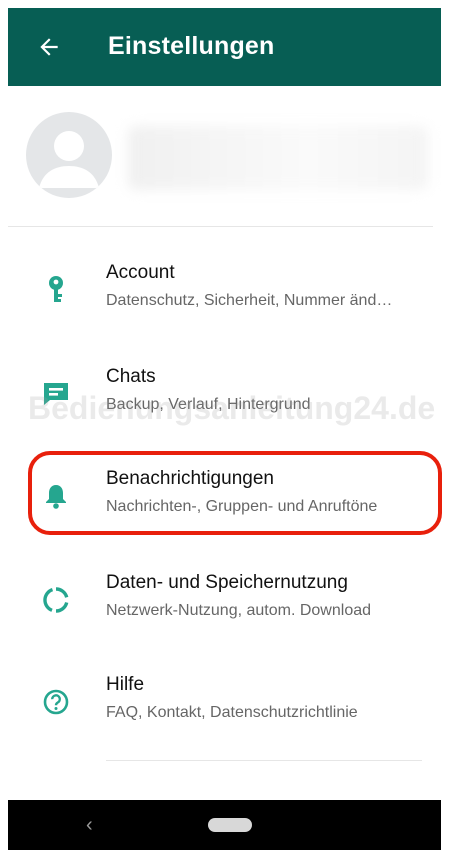  What do you see at coordinates (49, 47) in the screenshot?
I see `back-arrow-icon` at bounding box center [49, 47].